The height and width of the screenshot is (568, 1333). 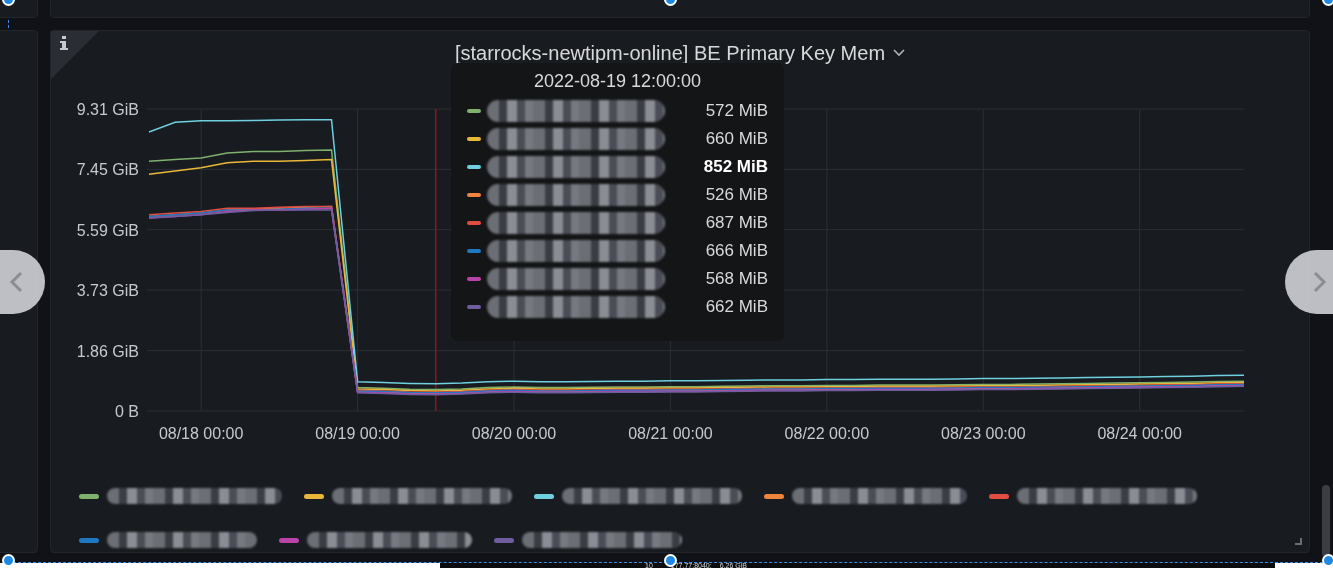 What do you see at coordinates (736, 139) in the screenshot?
I see `series-value: 660 MiB` at bounding box center [736, 139].